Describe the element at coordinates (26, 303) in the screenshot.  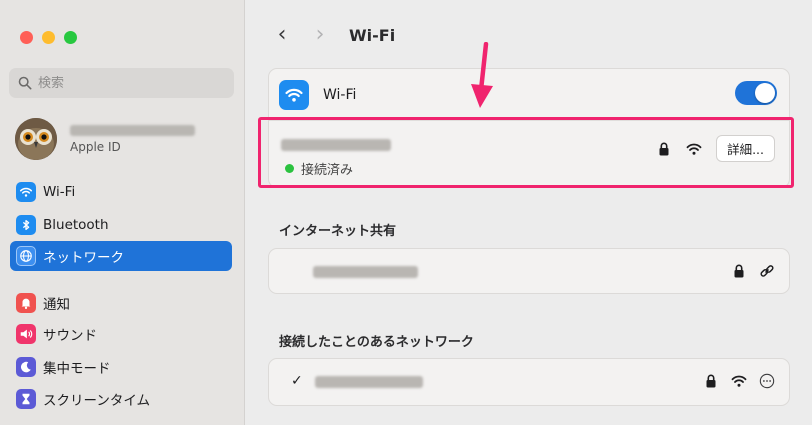
I see `bell-icon` at that location.